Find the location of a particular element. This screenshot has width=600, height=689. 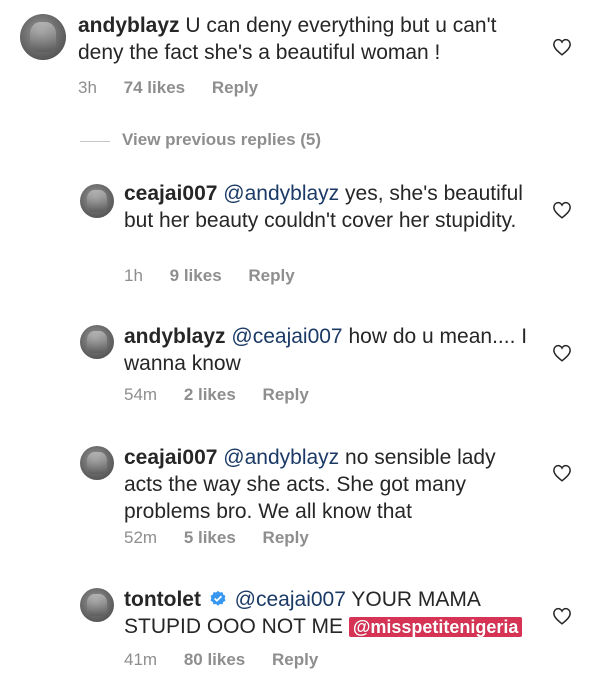

comment-time: 3h is located at coordinates (87, 87).